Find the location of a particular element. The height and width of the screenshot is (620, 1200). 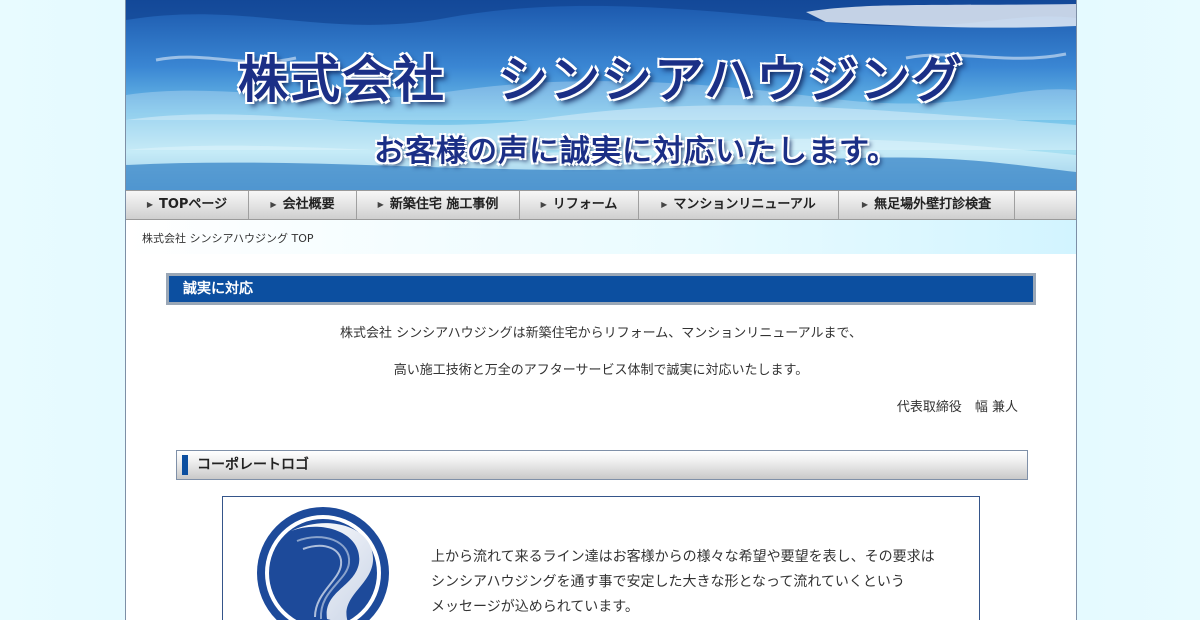

section-heading-logo-label: コーポレートロゴ is located at coordinates (253, 465).